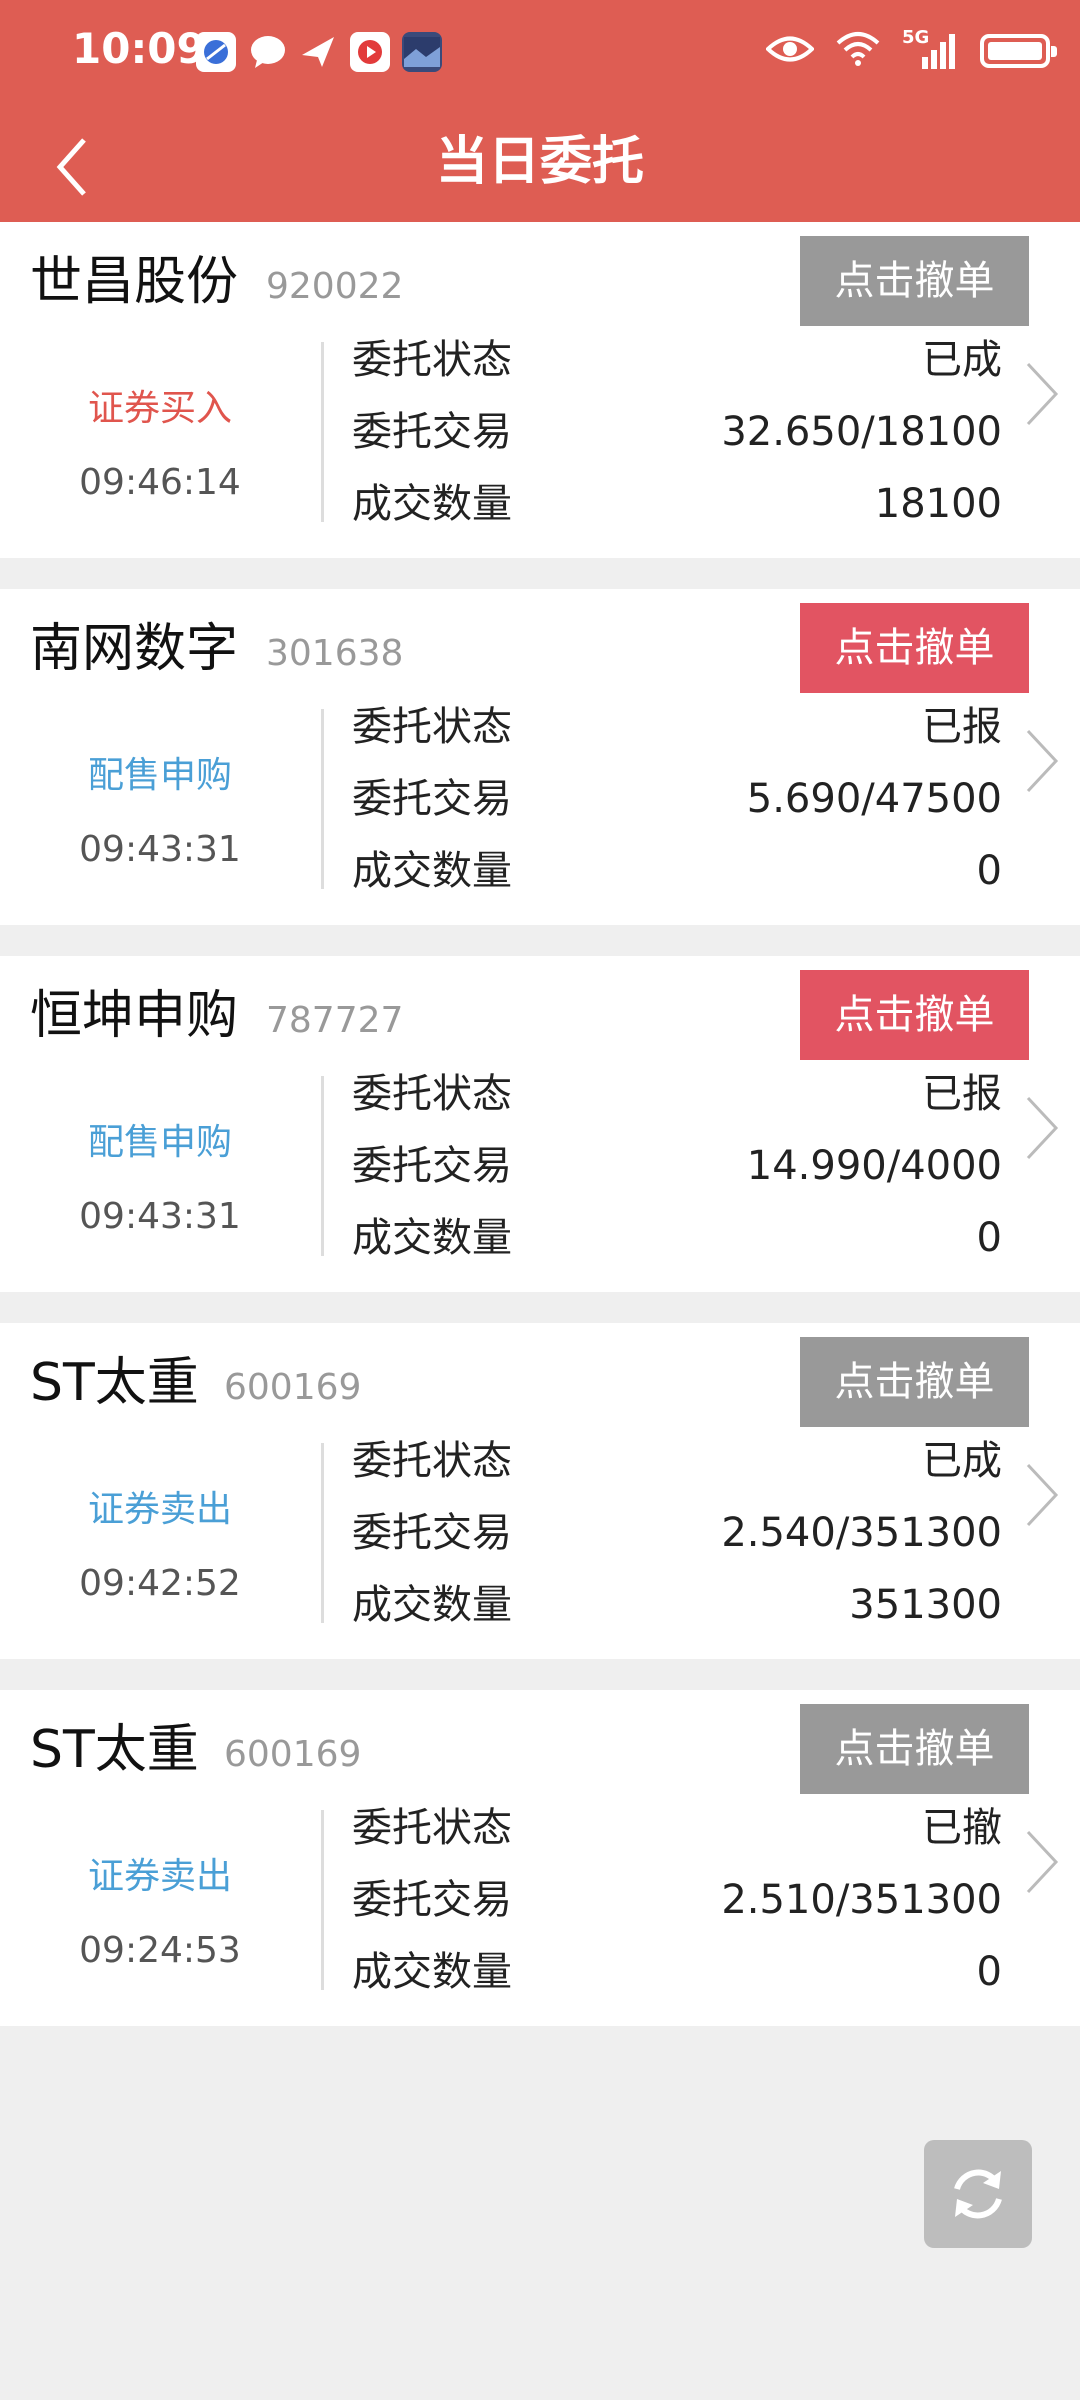  What do you see at coordinates (134, 282) in the screenshot?
I see `stock-name: 世昌股份` at bounding box center [134, 282].